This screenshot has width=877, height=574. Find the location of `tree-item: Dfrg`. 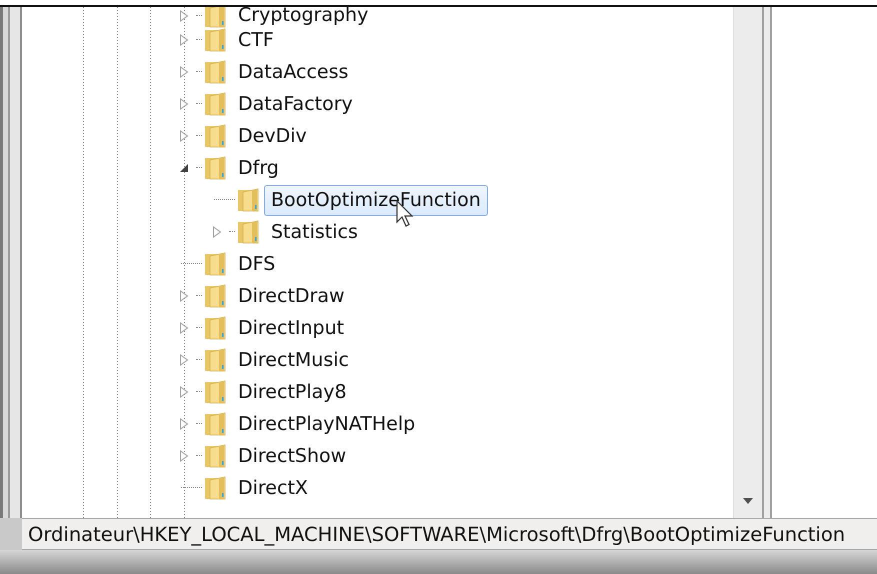

tree-item: Dfrg is located at coordinates (258, 168).